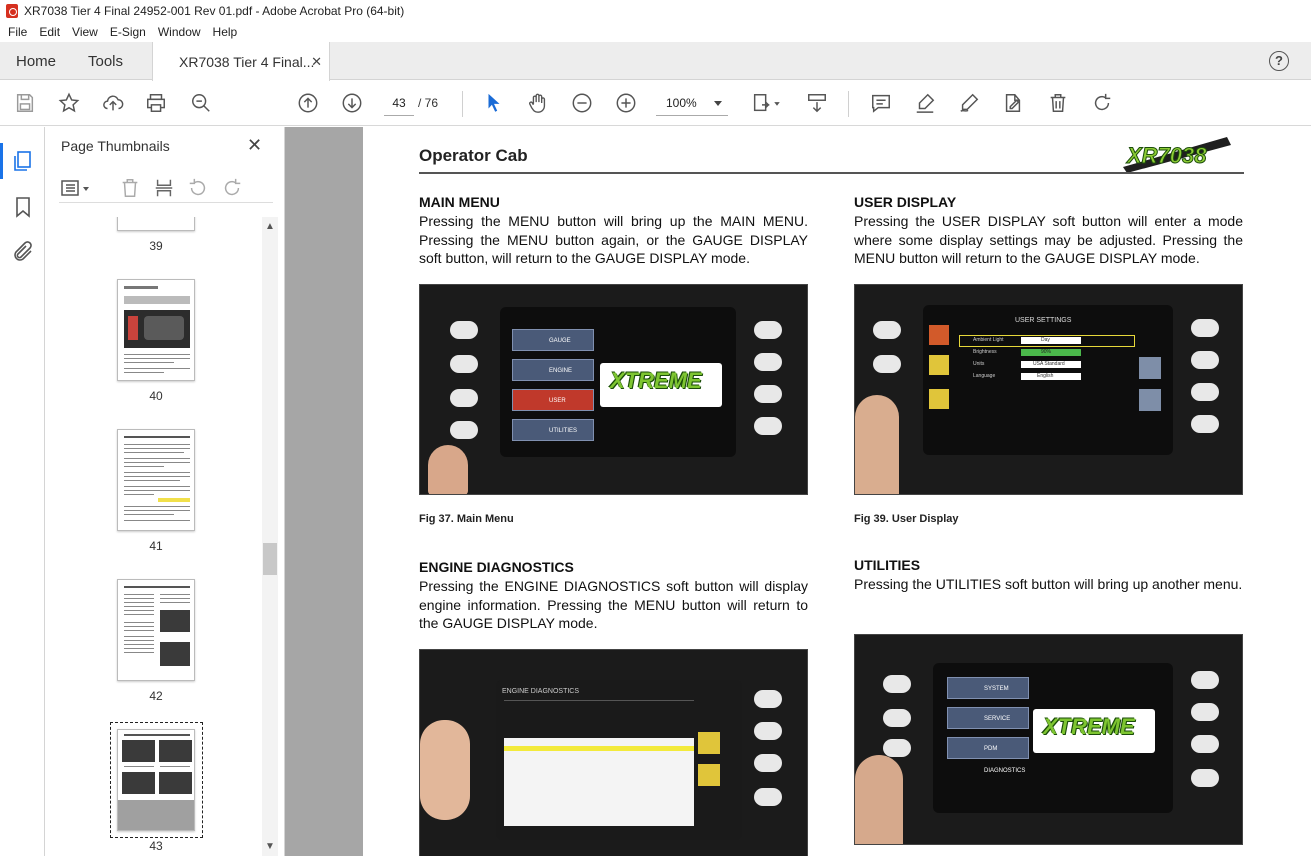 Image resolution: width=1311 pixels, height=856 pixels. Describe the element at coordinates (613, 752) in the screenshot. I see `figure-engine-diagnostics: ENGINE DIAGNOSTICS` at that location.